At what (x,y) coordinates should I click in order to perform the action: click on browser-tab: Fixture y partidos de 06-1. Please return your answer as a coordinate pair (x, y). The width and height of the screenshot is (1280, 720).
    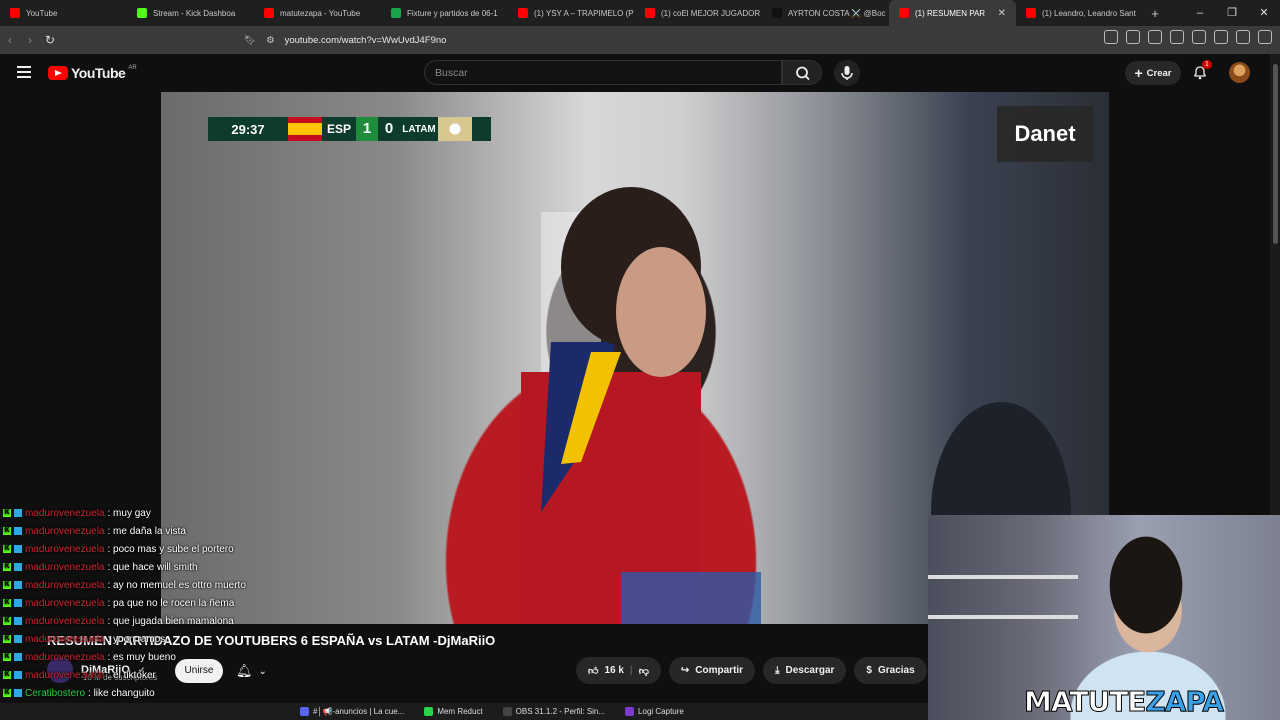
    Looking at the image, I should click on (444, 13).